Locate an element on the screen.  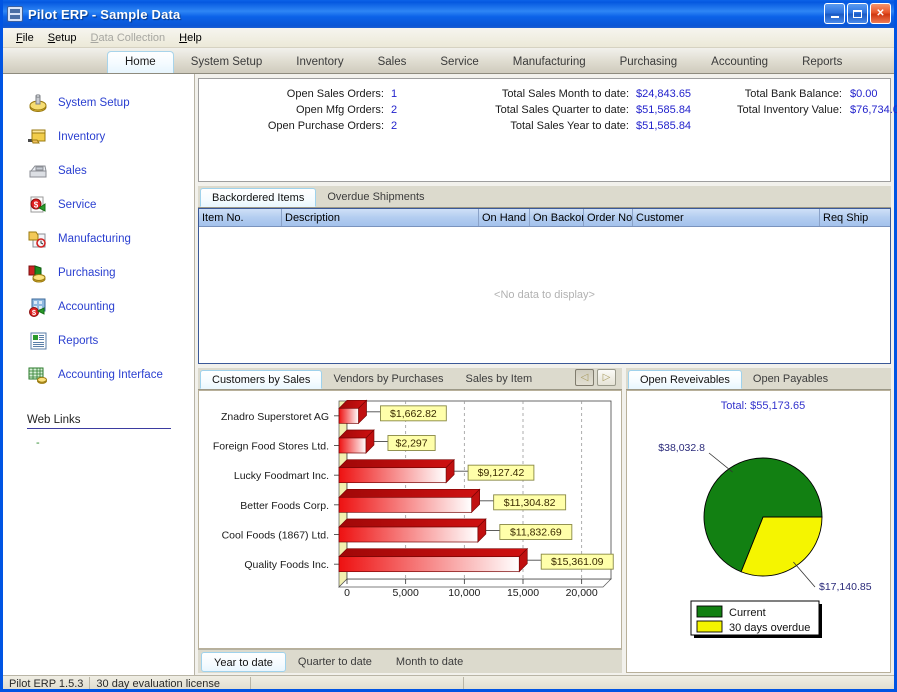
tab-quarter-to-date: Quarter to date is located at coordinates (335, 662).